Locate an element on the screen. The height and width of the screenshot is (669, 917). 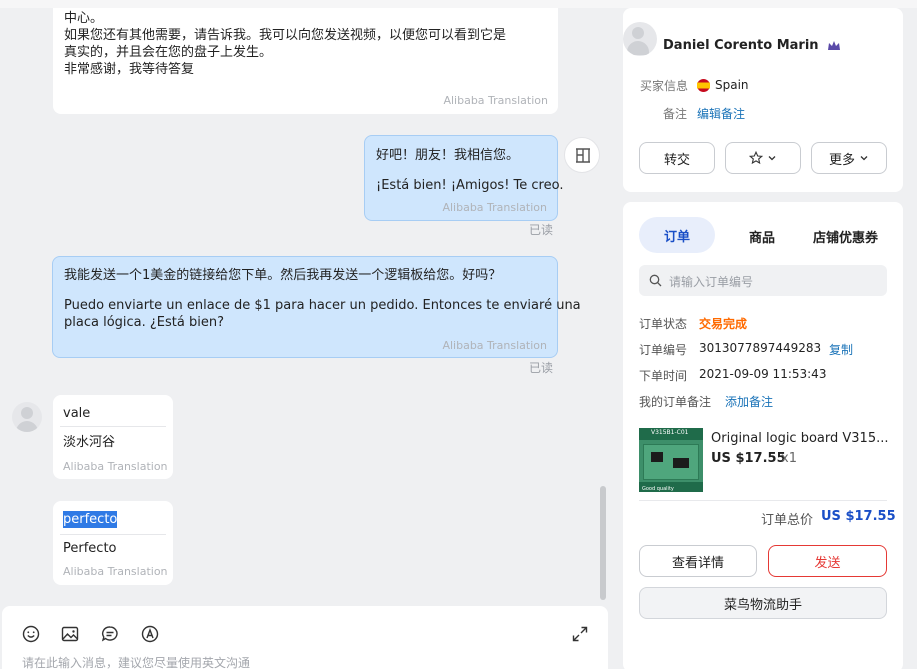
order-id-label: 订单编号 is located at coordinates (663, 350).